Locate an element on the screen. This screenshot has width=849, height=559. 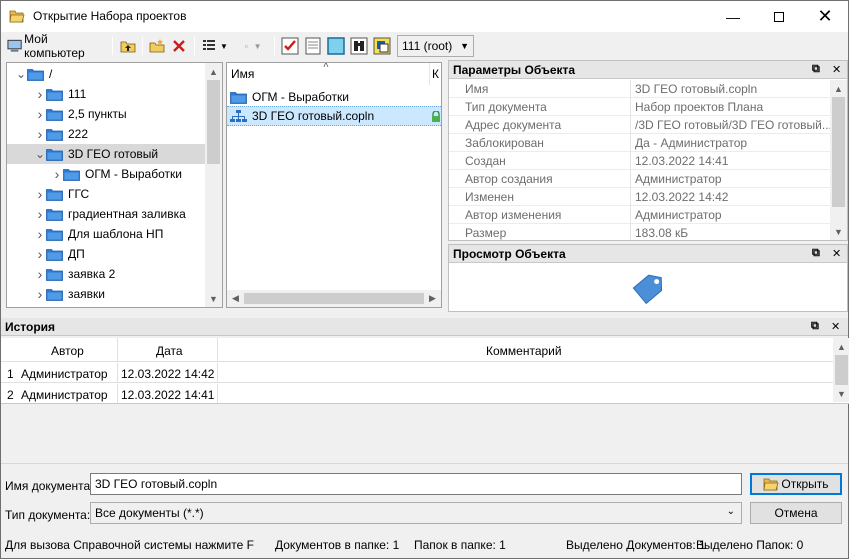
cancel-button-label: Отмена is located at coordinates (796, 513).